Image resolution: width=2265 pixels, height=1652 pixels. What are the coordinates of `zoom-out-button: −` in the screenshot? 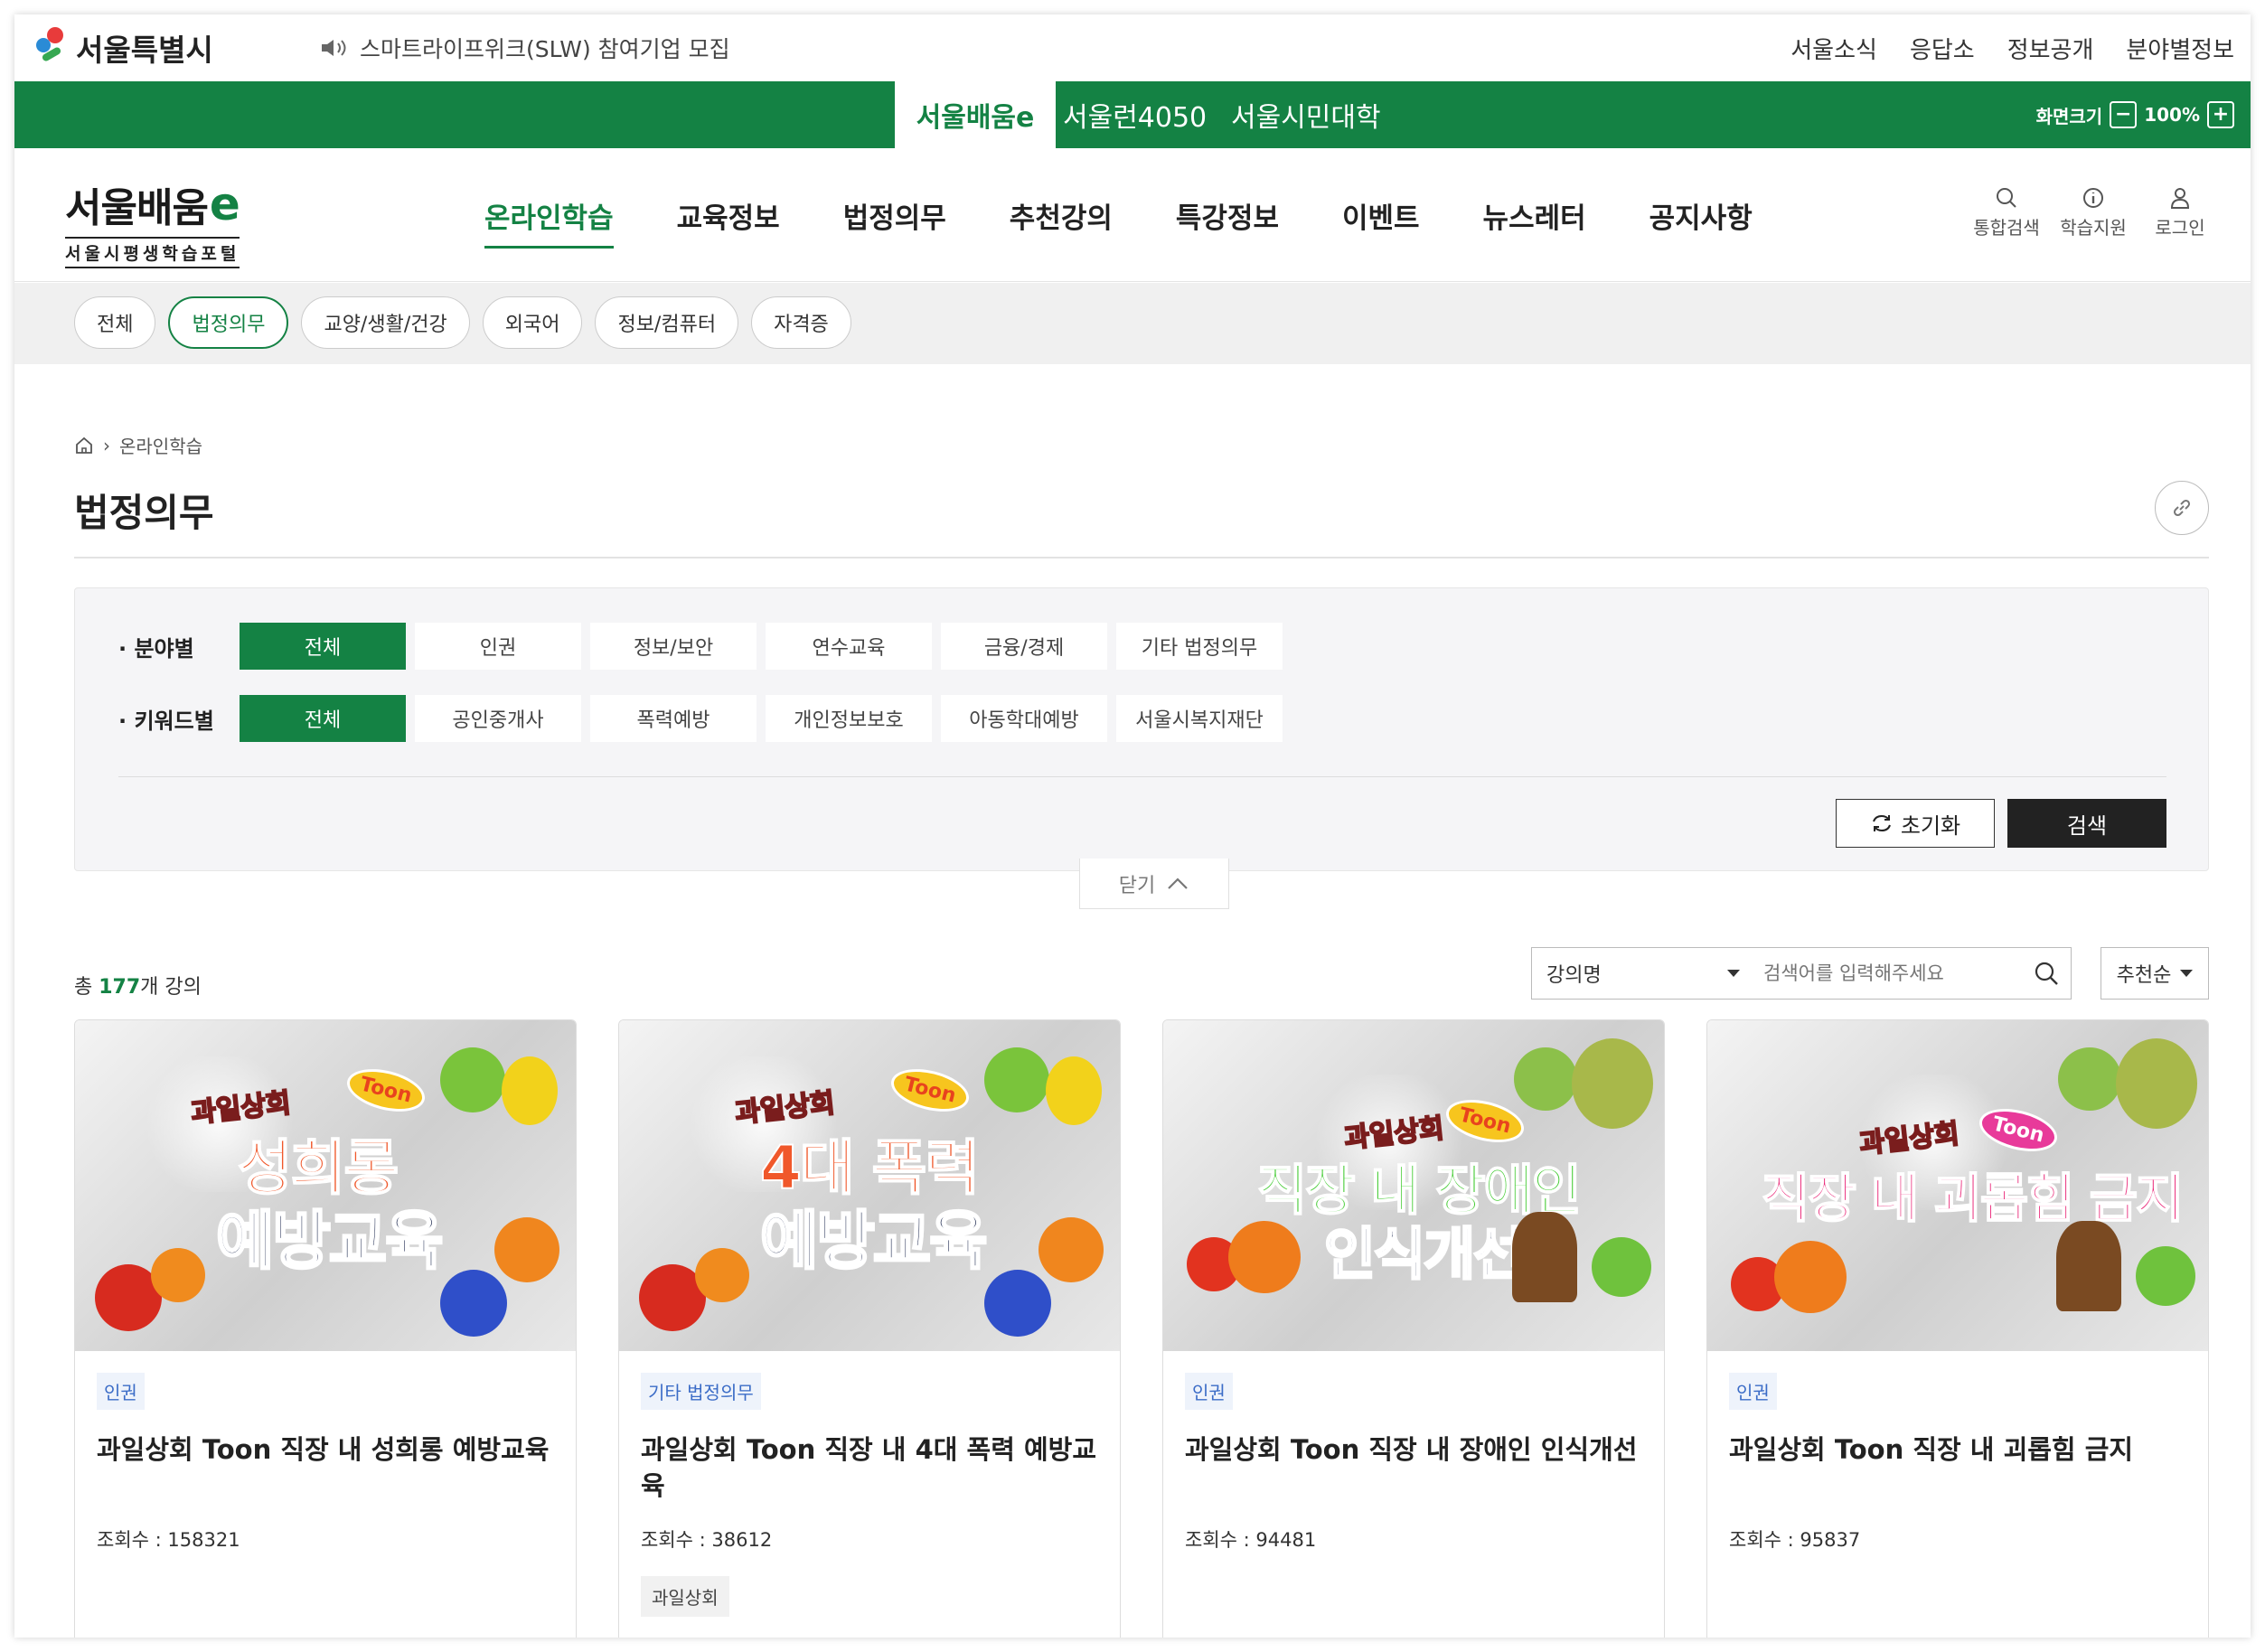 It's located at (2124, 114).